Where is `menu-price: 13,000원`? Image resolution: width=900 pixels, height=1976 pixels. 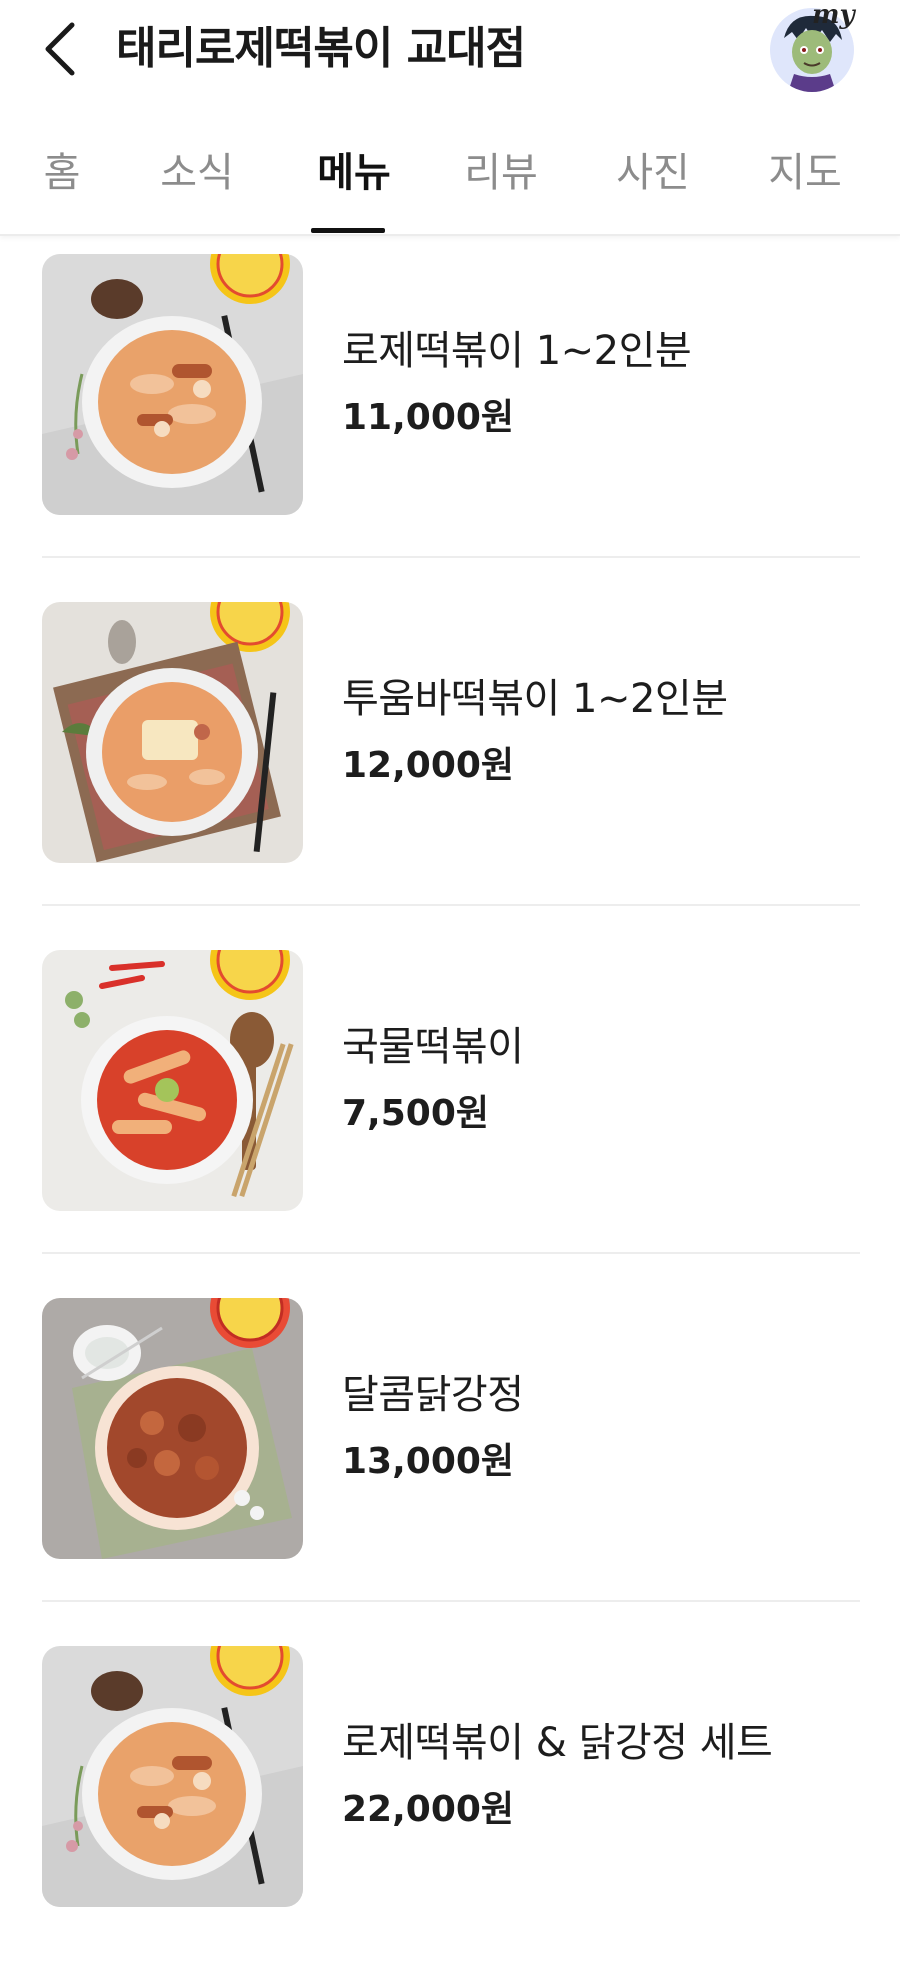
menu-price: 13,000원 is located at coordinates (428, 1461).